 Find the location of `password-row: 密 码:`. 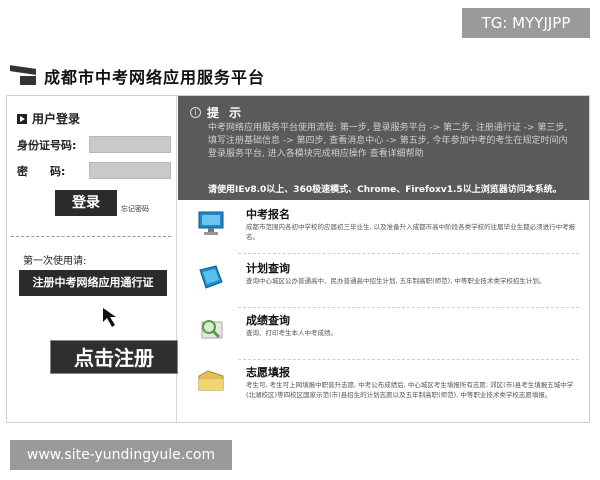

password-row: 密 码: is located at coordinates (94, 170).